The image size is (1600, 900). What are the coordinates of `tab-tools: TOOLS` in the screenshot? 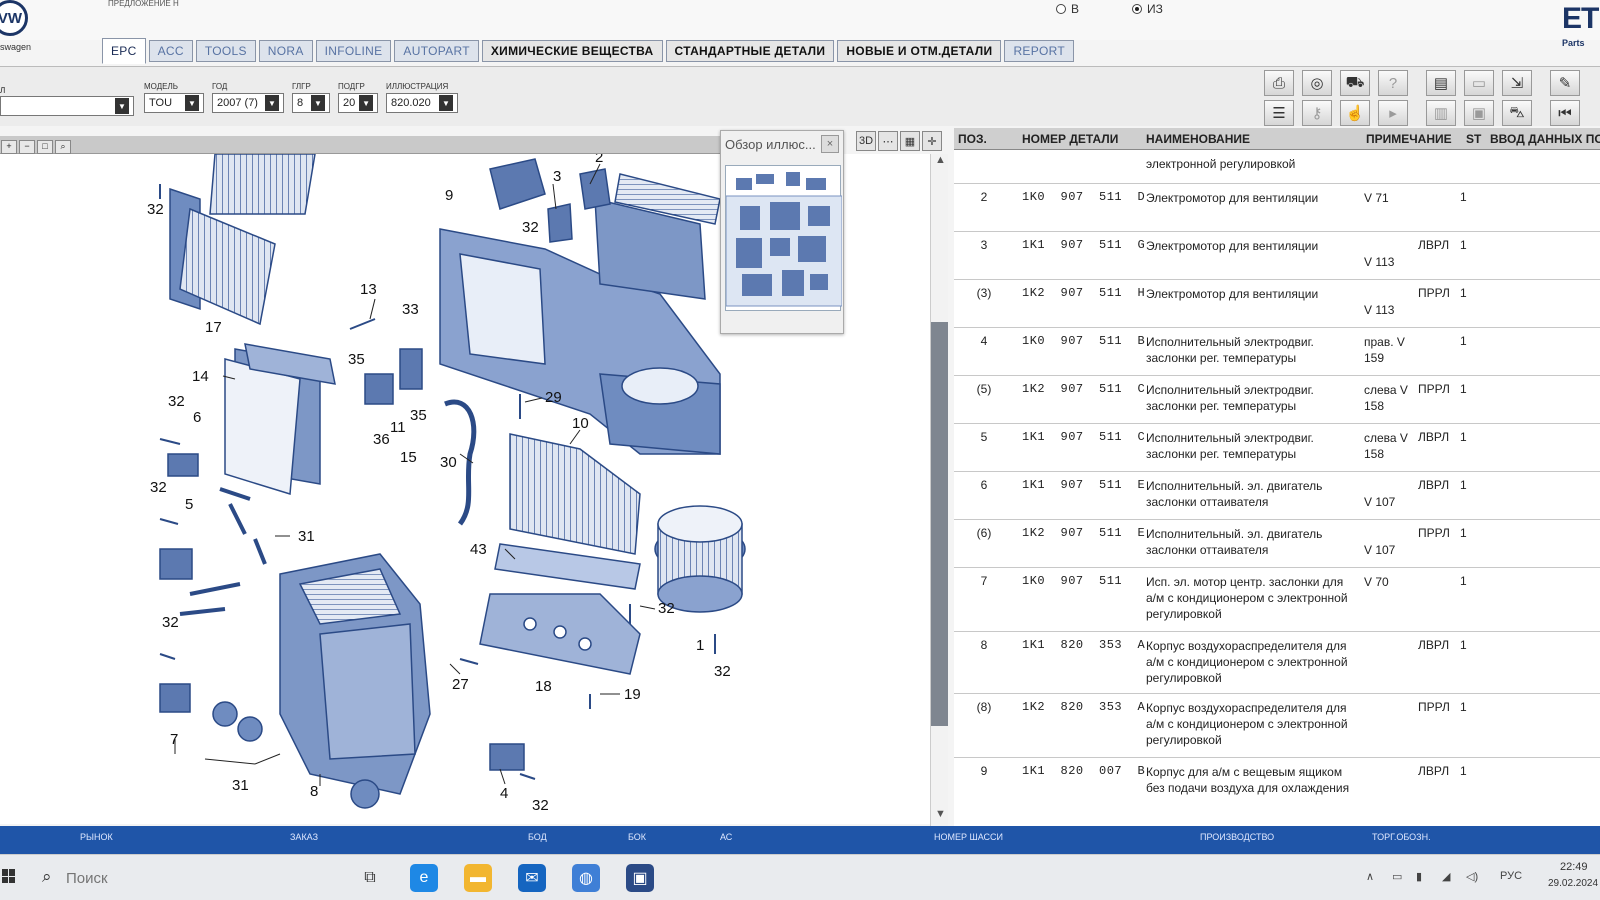 It's located at (225, 51).